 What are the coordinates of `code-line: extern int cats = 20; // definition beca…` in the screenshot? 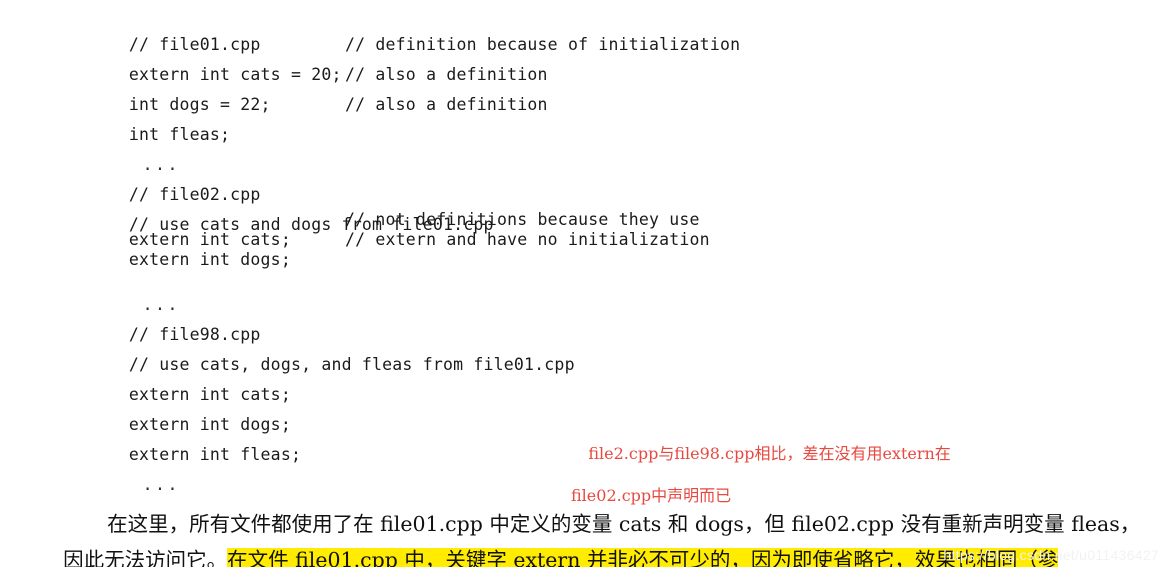 It's located at (598, 57).